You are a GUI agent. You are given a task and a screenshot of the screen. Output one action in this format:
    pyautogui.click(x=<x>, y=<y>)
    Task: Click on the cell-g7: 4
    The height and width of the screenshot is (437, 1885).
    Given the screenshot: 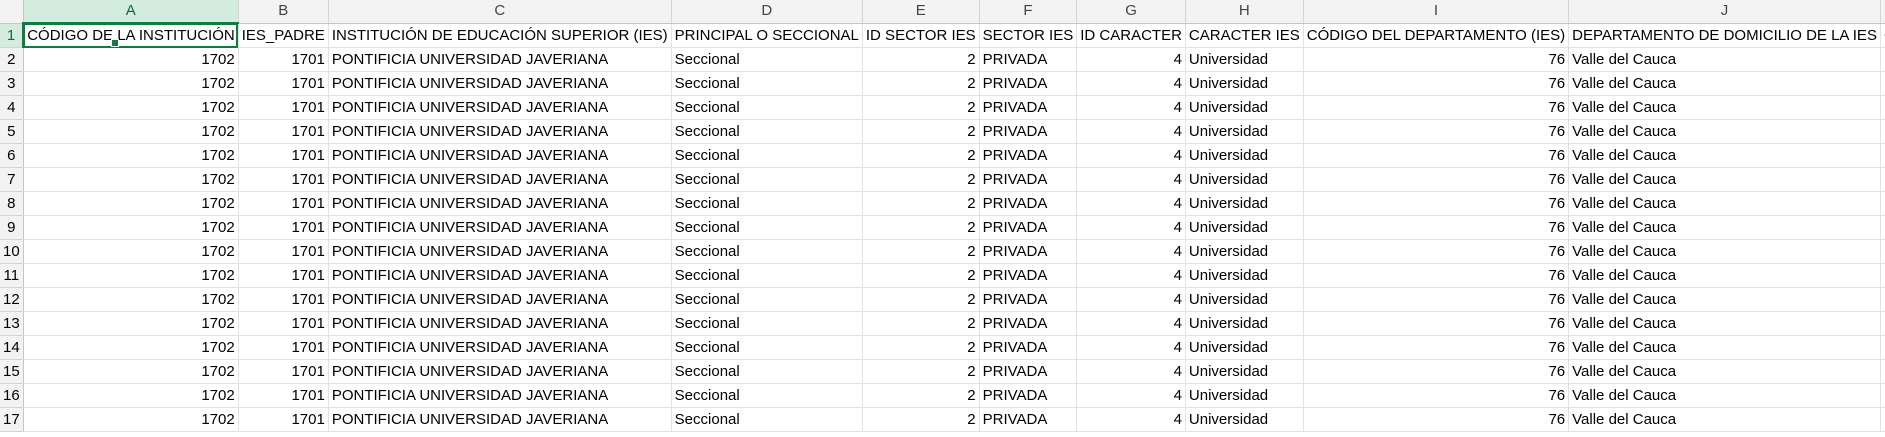 What is the action you would take?
    pyautogui.click(x=1131, y=179)
    